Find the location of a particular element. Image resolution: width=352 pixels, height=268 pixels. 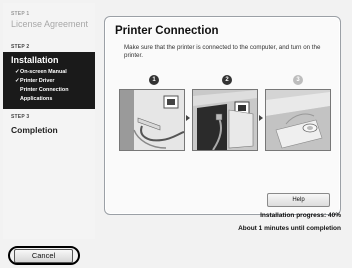

substep-on-screen-manual: ✓On-screen Manual is located at coordinates (41, 72).